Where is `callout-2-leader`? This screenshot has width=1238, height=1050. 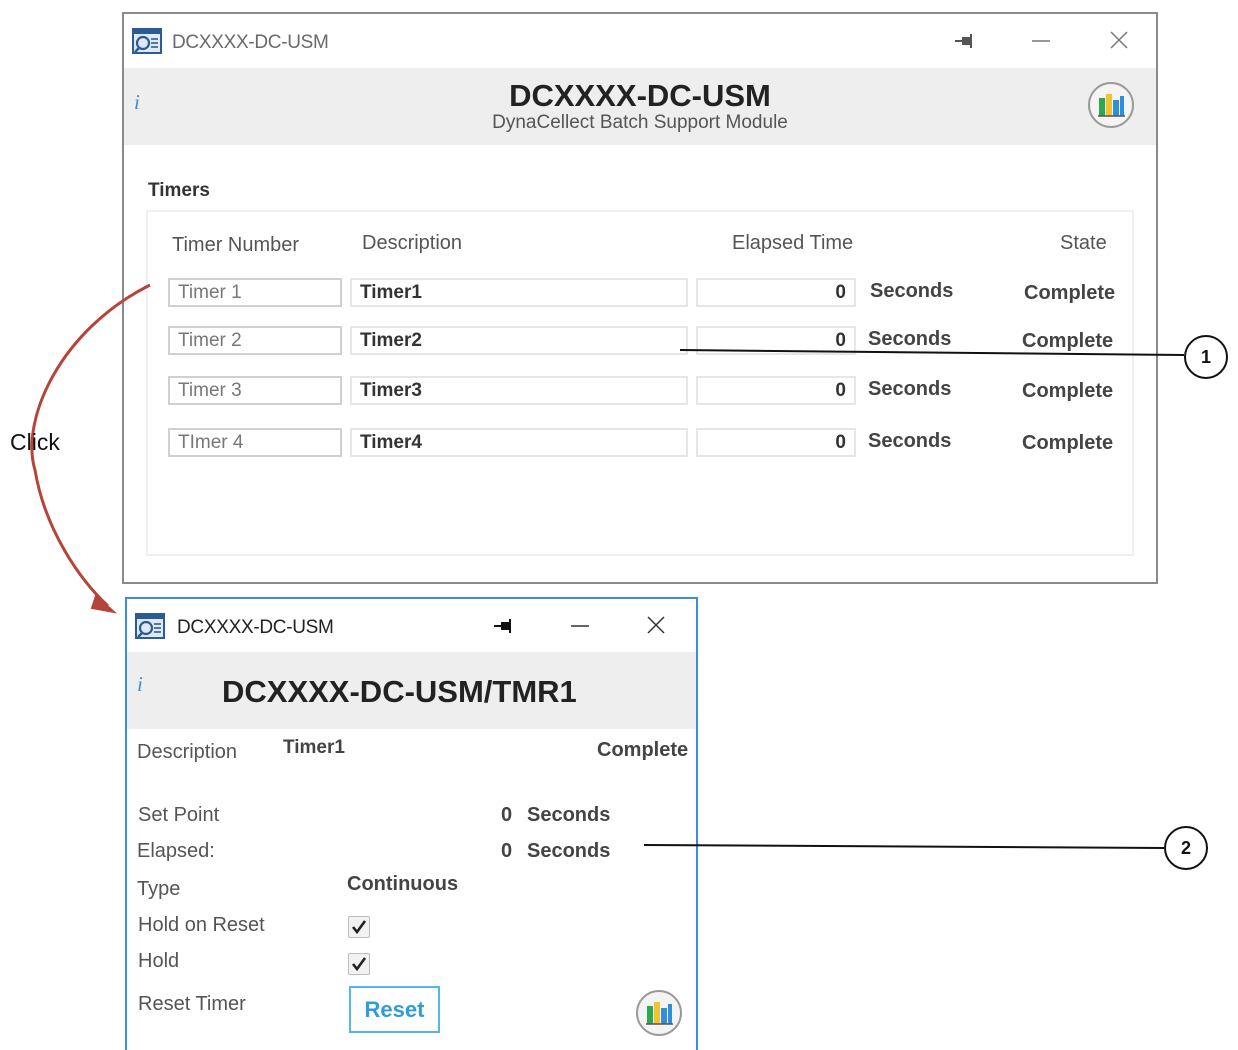 callout-2-leader is located at coordinates (904, 846).